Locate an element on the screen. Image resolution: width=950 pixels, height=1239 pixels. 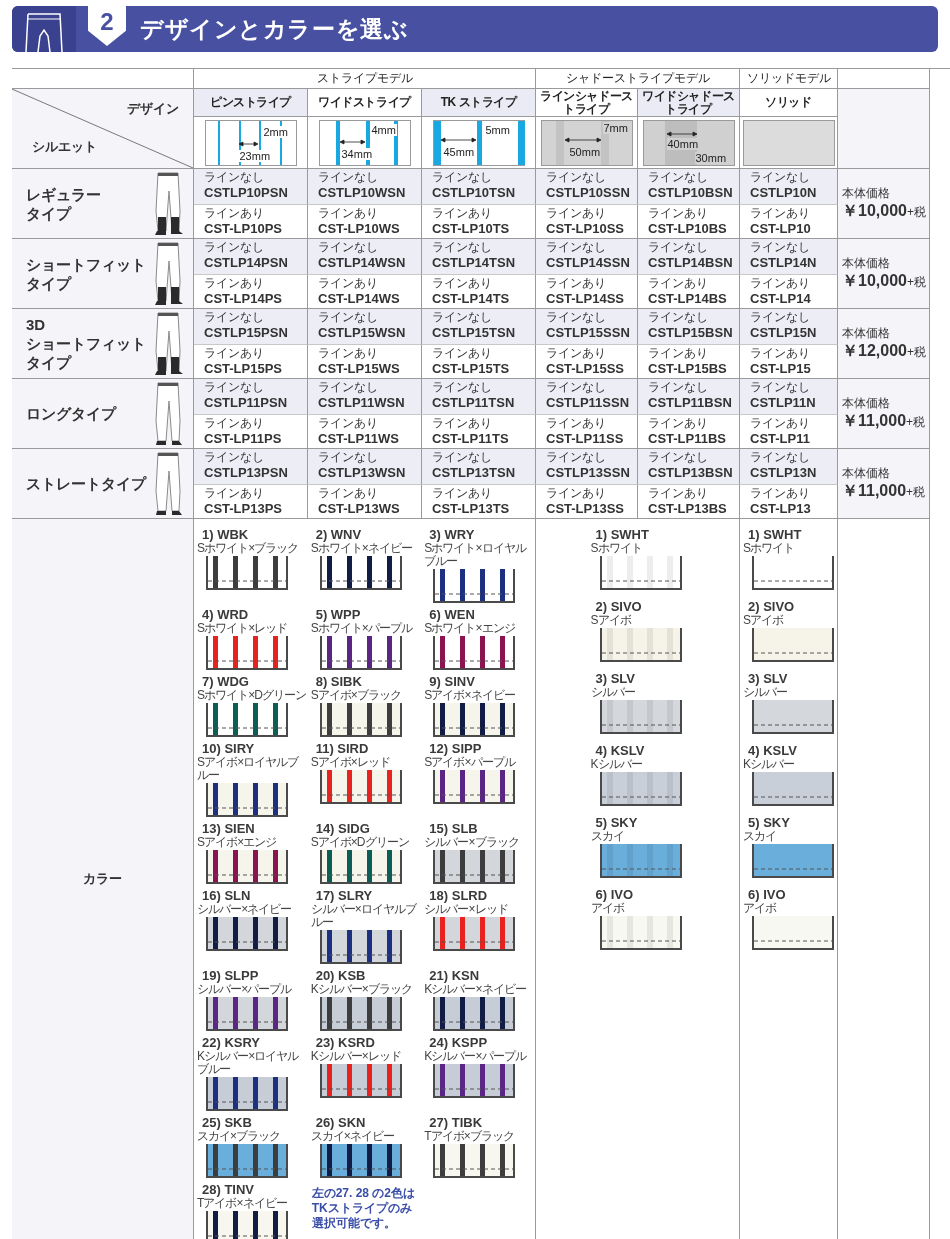
color-code: 1) WBK is located at coordinates (225, 534).